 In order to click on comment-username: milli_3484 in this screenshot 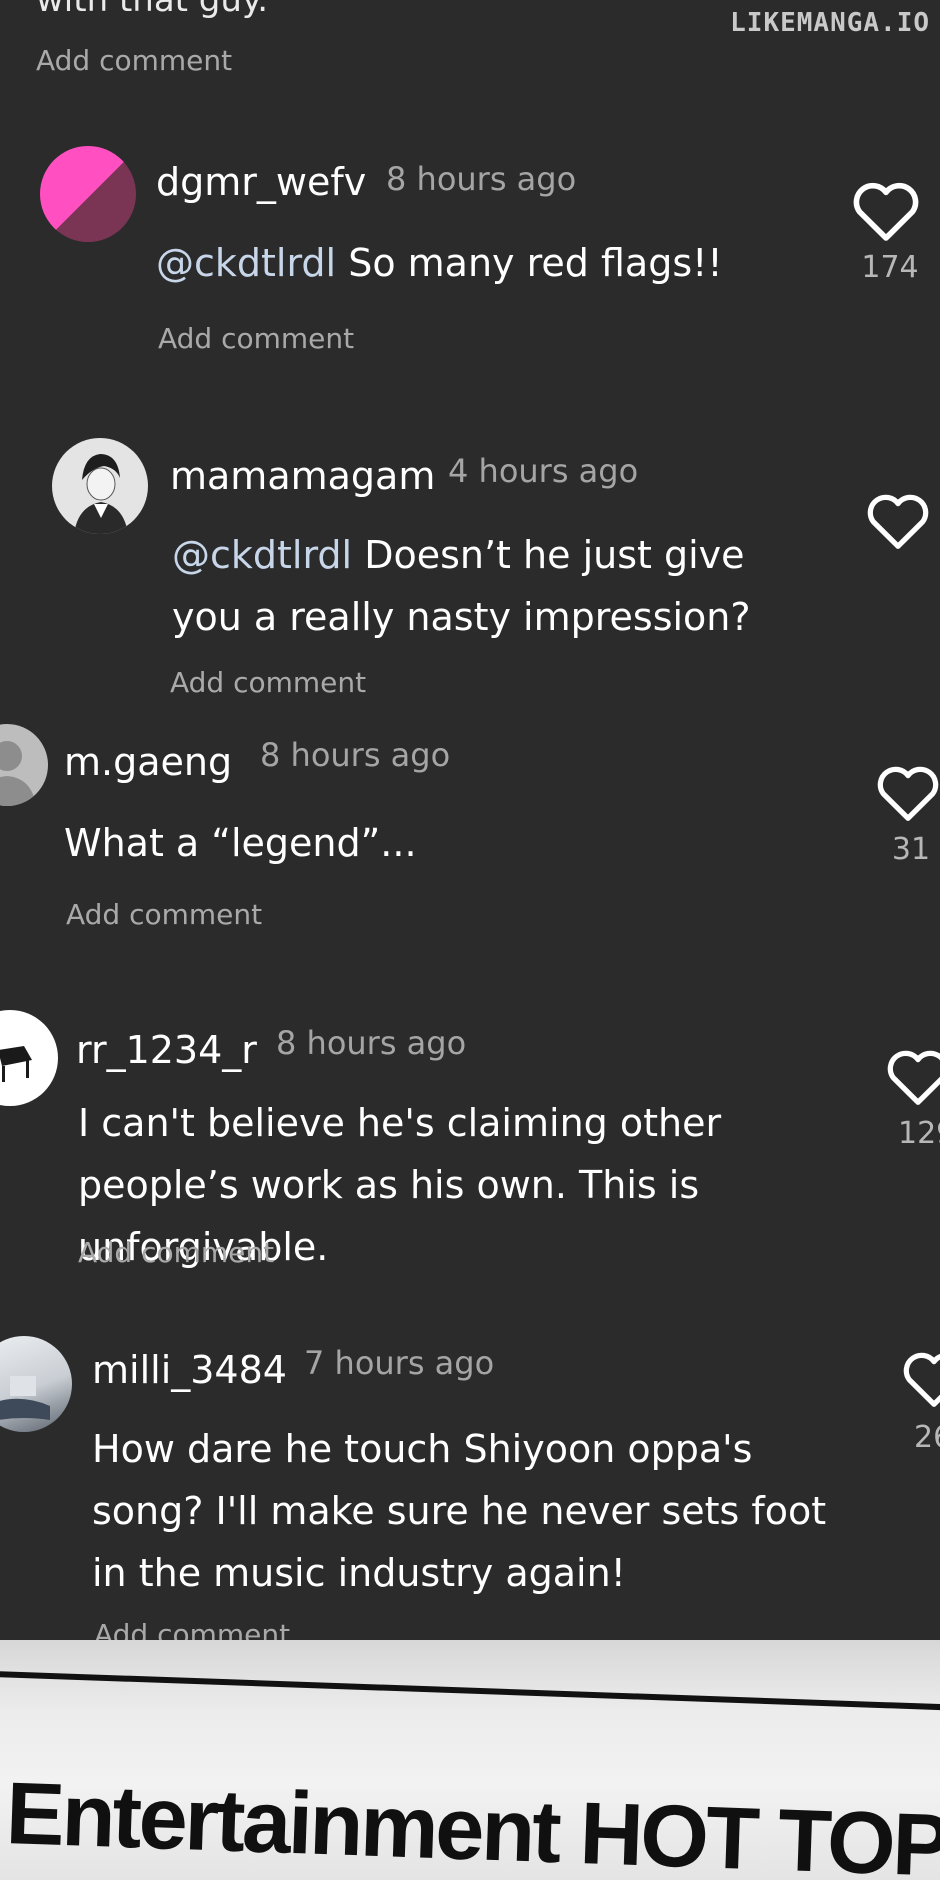, I will do `click(189, 1370)`.